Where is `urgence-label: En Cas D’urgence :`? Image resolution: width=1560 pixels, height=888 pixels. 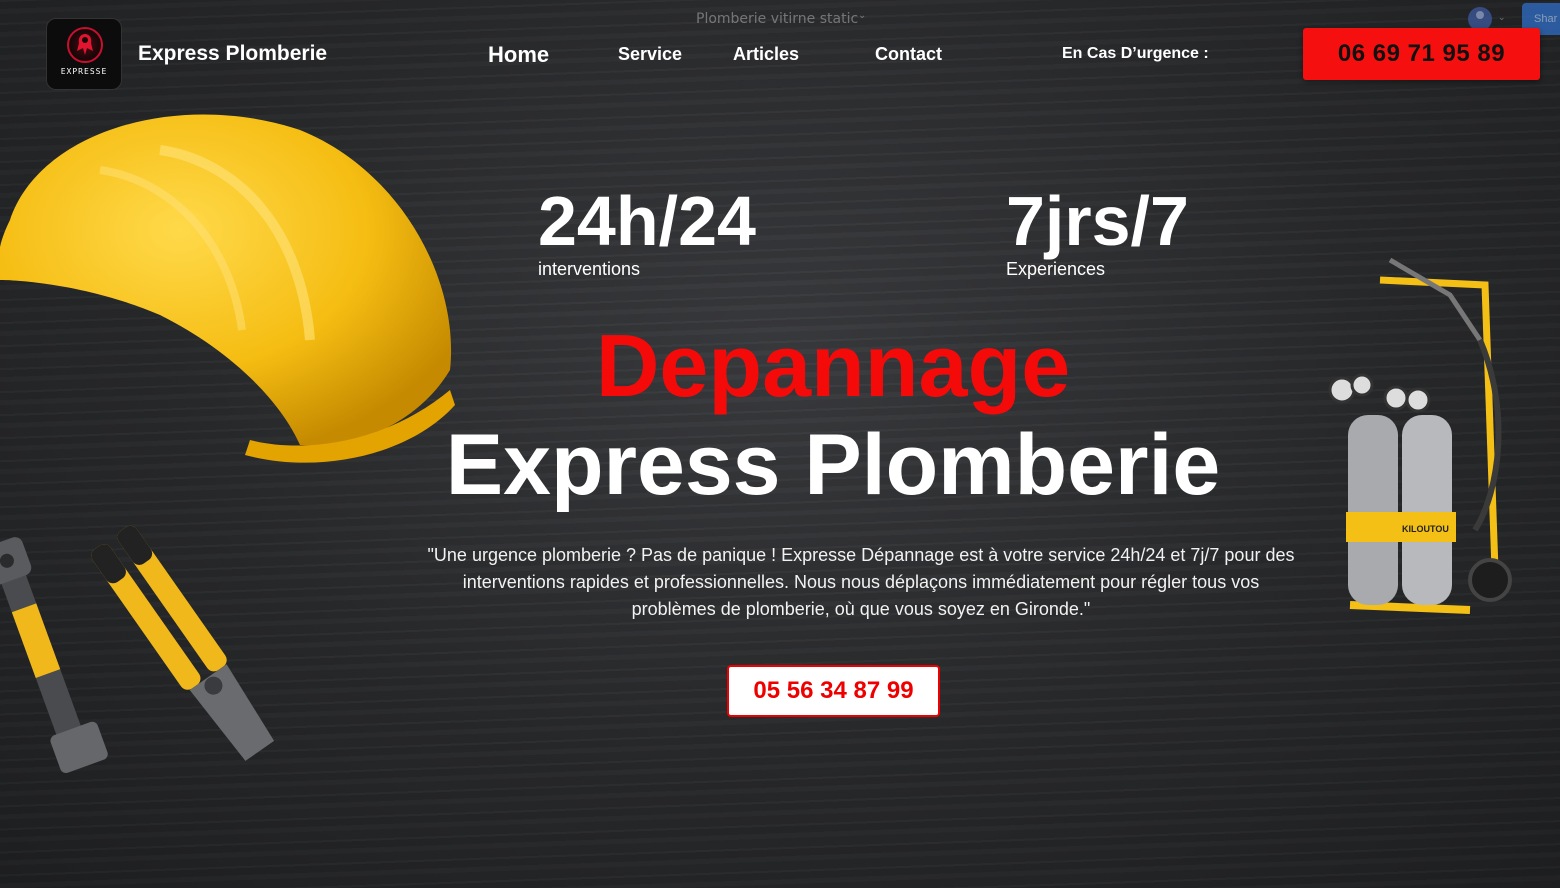
urgence-label: En Cas D’urgence : is located at coordinates (1135, 53).